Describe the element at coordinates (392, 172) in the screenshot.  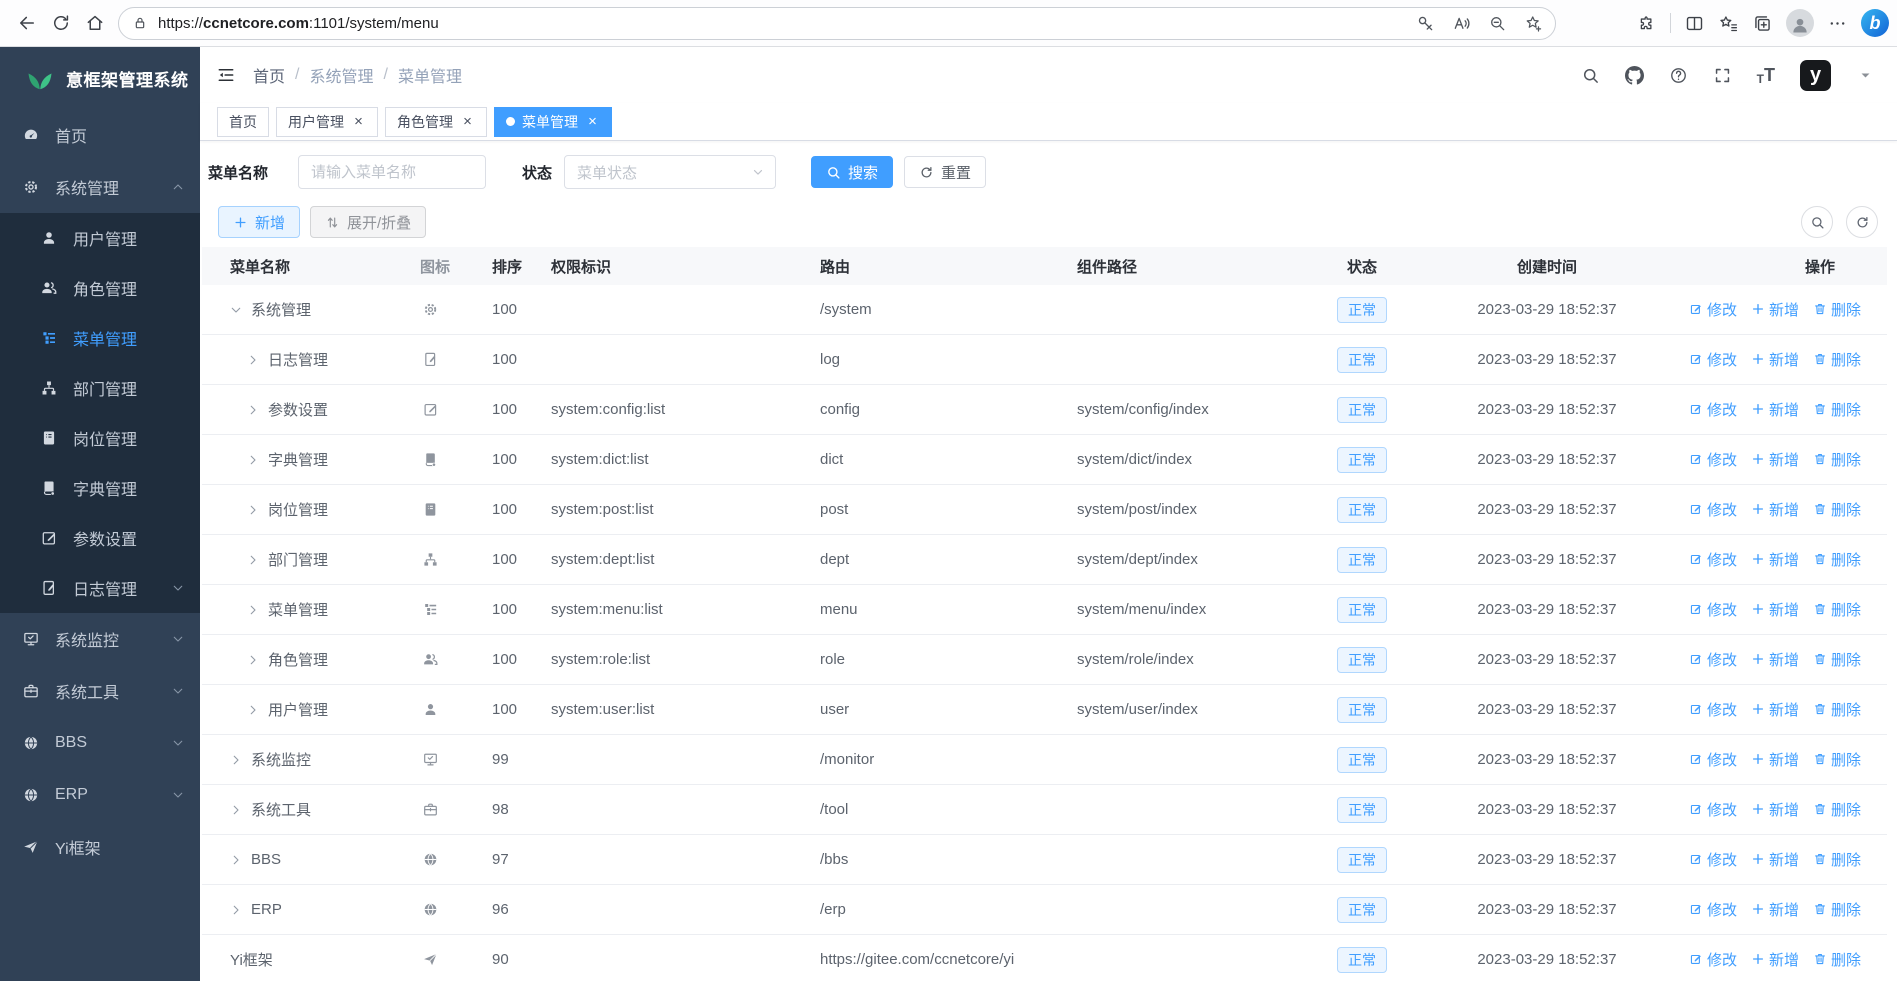
I see `menu-name-input` at that location.